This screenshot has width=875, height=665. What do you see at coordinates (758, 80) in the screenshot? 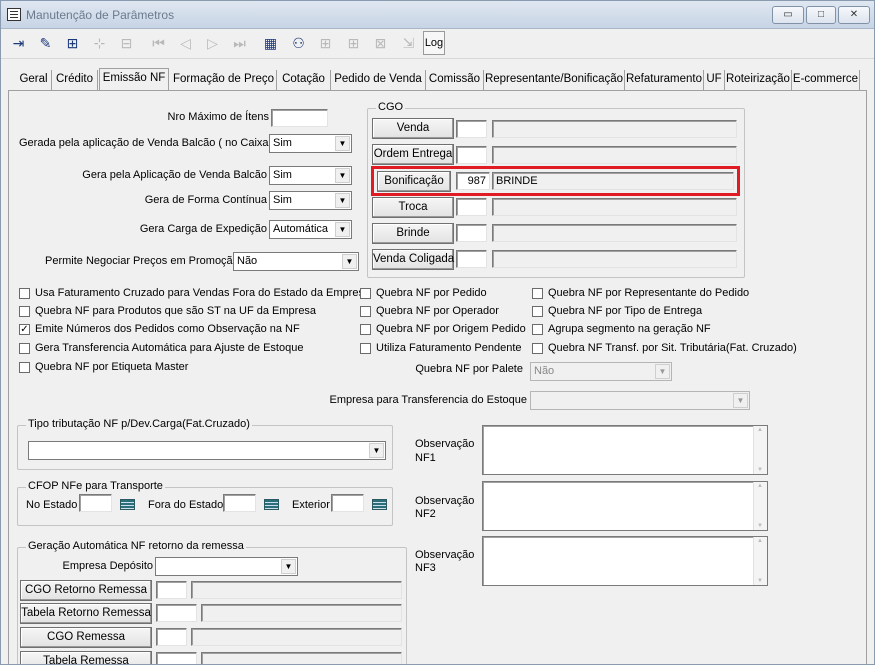
I see `tab-roteirizacao: Roteirização` at bounding box center [758, 80].